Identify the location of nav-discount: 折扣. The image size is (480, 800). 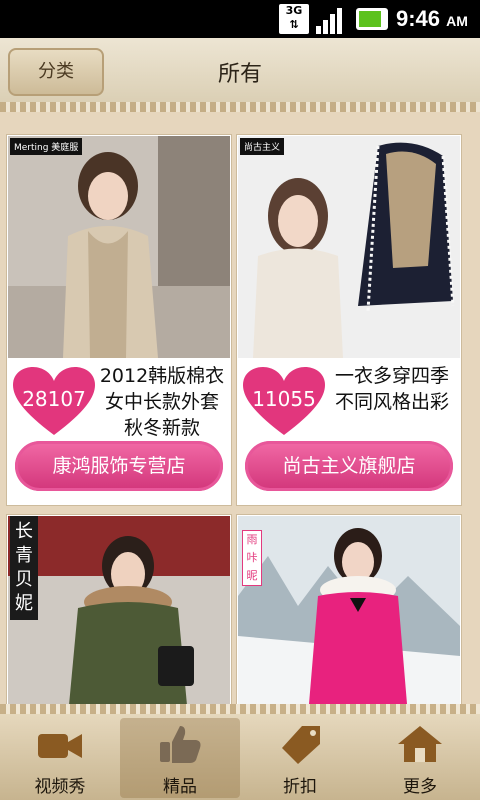
(300, 758).